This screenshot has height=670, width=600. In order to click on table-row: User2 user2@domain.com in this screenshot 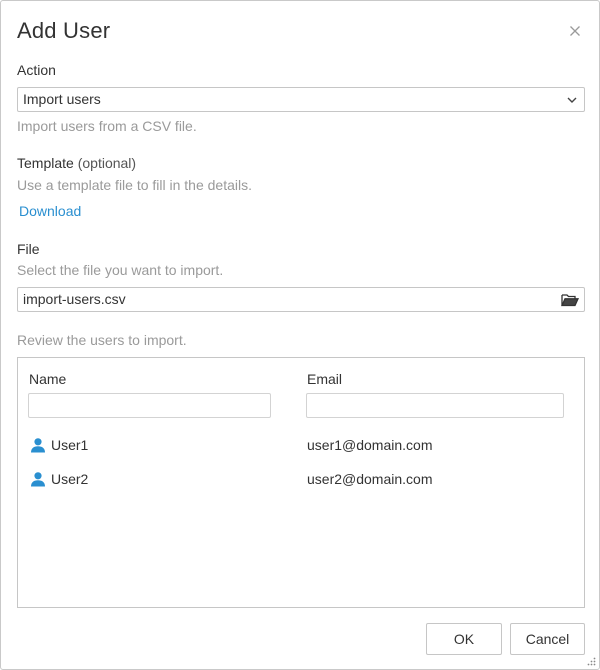, I will do `click(301, 480)`.